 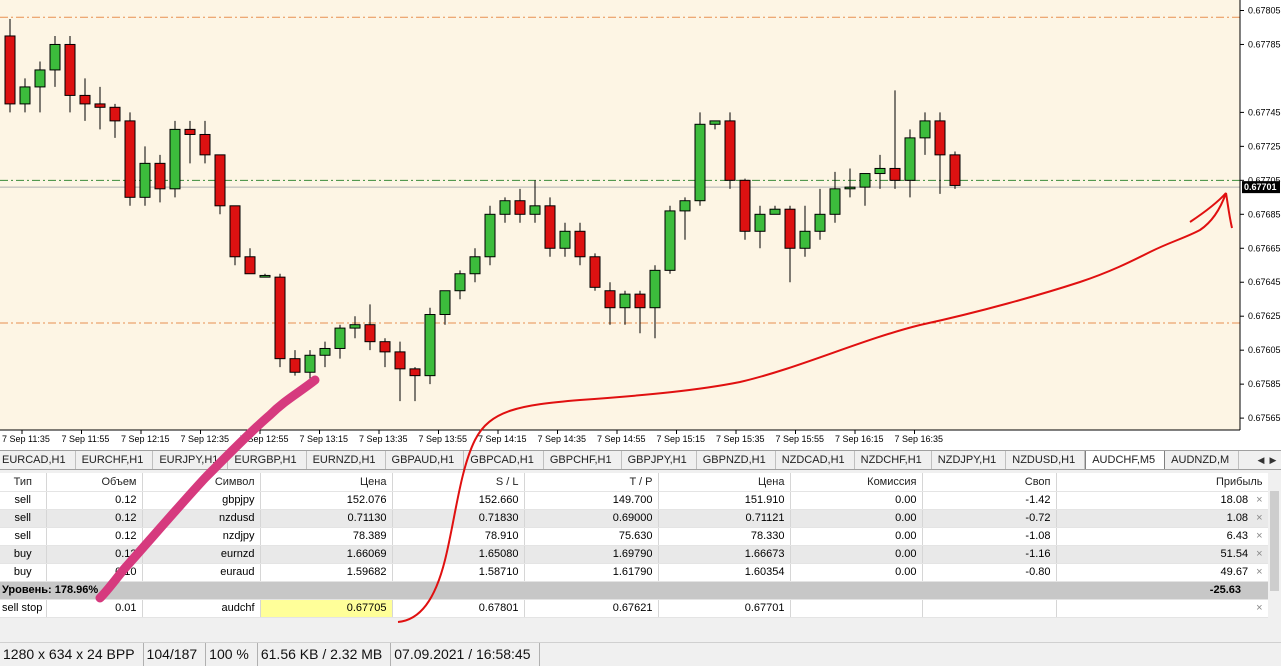 I want to click on column-header: T / P, so click(x=591, y=482).